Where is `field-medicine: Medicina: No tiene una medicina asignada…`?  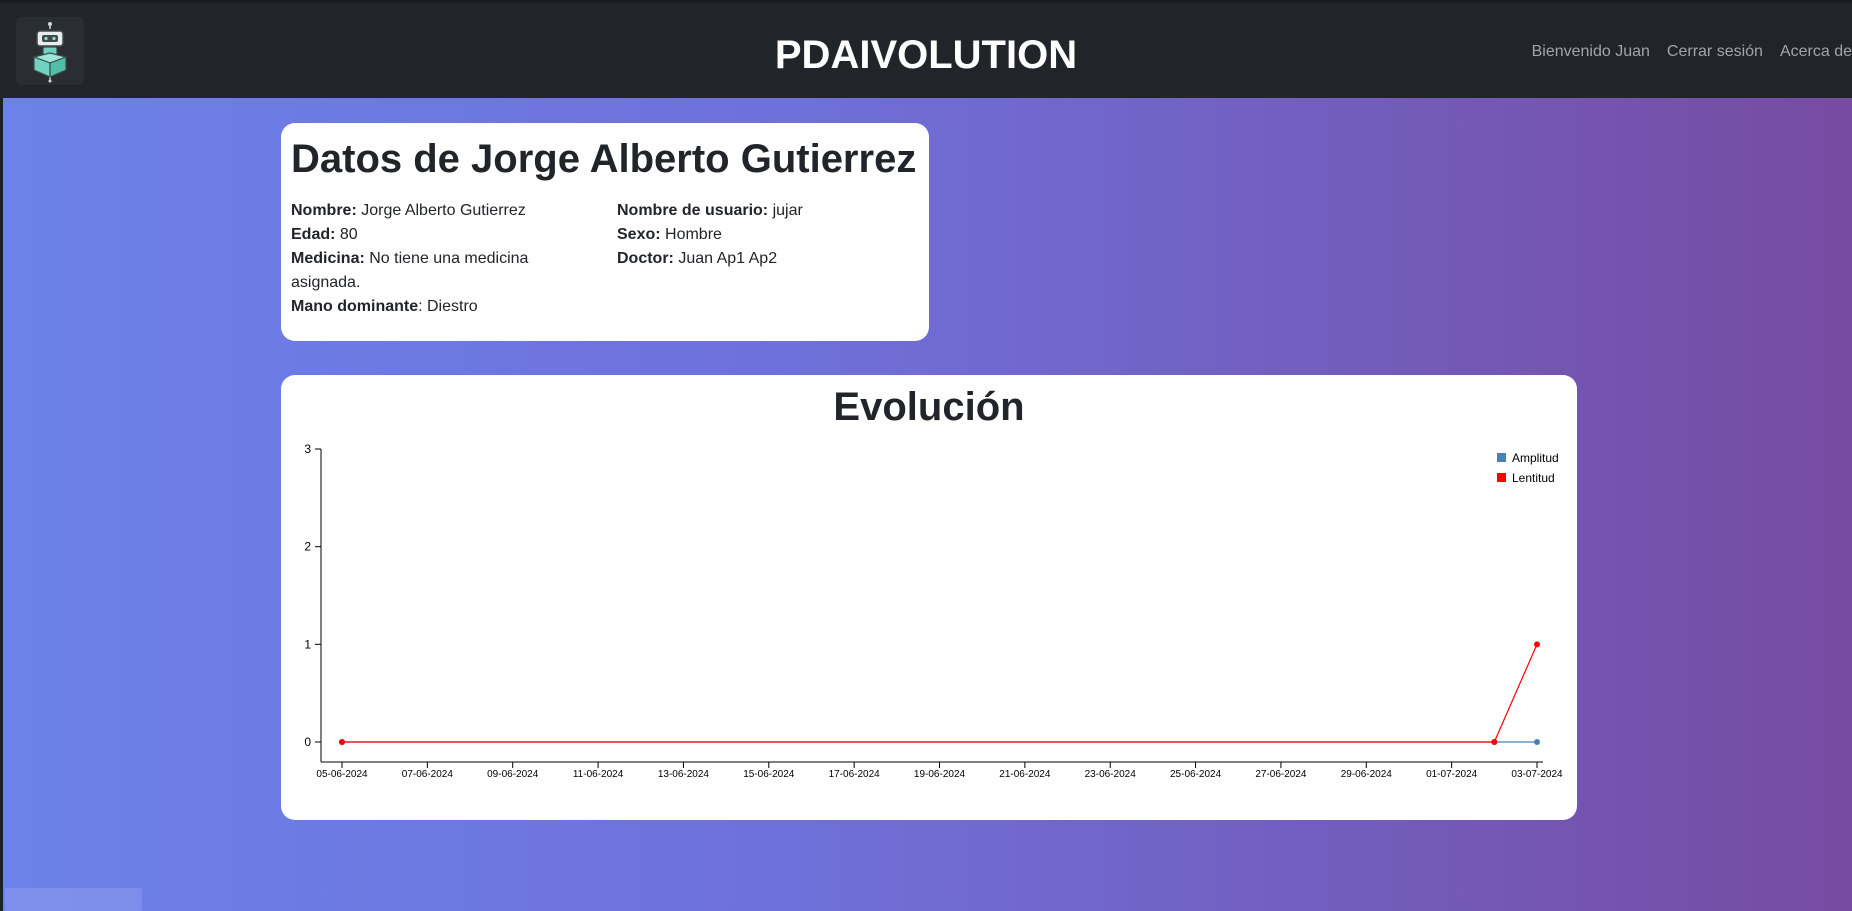 field-medicine: Medicina: No tiene una medicina asignada… is located at coordinates (426, 271).